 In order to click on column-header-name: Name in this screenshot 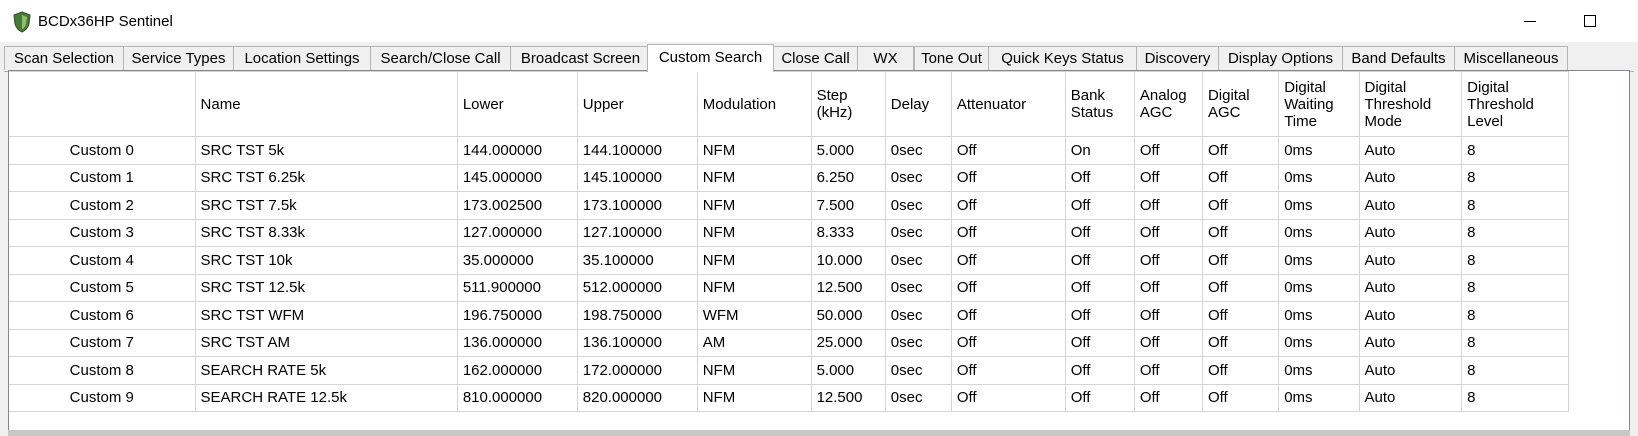, I will do `click(326, 104)`.